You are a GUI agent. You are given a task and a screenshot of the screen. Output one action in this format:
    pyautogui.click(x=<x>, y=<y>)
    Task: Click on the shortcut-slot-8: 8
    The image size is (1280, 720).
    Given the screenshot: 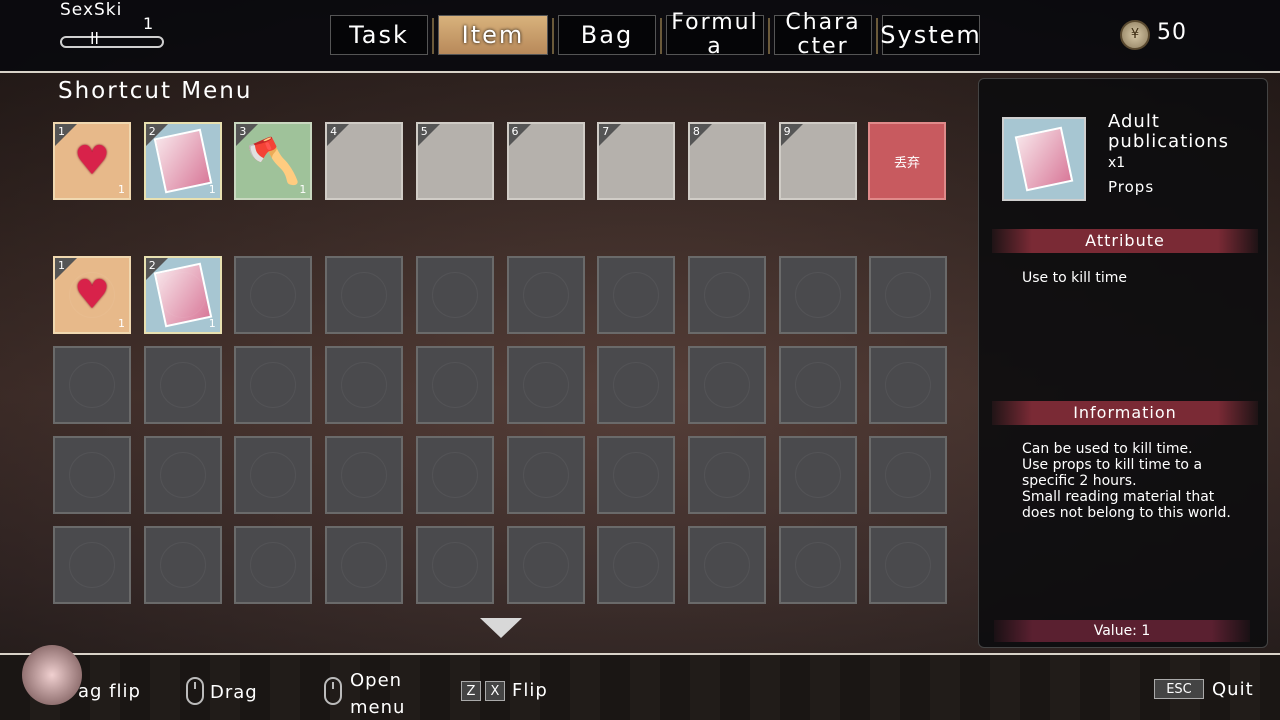 What is the action you would take?
    pyautogui.click(x=726, y=161)
    